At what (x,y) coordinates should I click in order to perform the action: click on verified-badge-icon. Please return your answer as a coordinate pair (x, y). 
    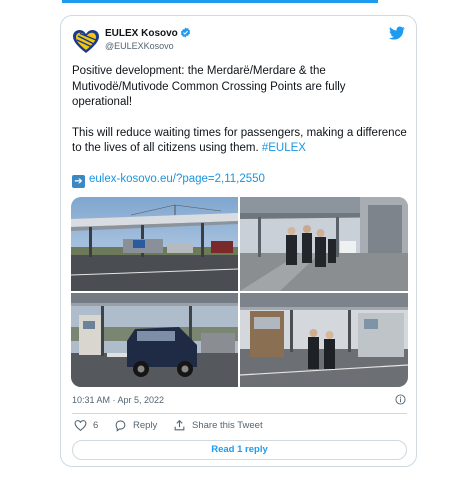
    Looking at the image, I should click on (185, 32).